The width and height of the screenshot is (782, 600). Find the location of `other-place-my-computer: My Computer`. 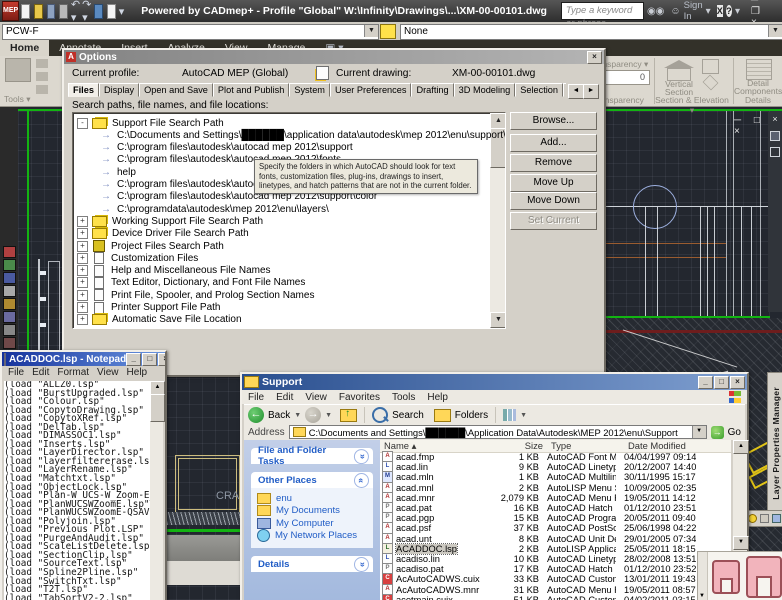

other-place-my-computer: My Computer is located at coordinates (314, 523).